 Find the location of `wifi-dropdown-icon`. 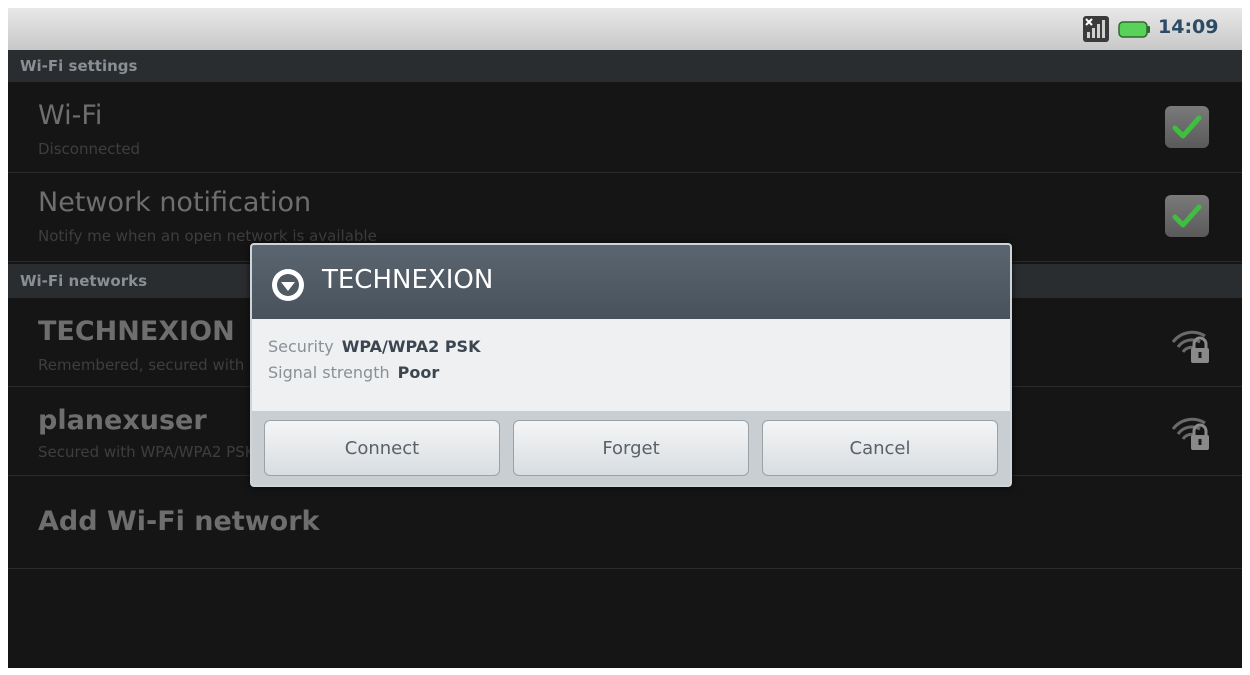

wifi-dropdown-icon is located at coordinates (288, 285).